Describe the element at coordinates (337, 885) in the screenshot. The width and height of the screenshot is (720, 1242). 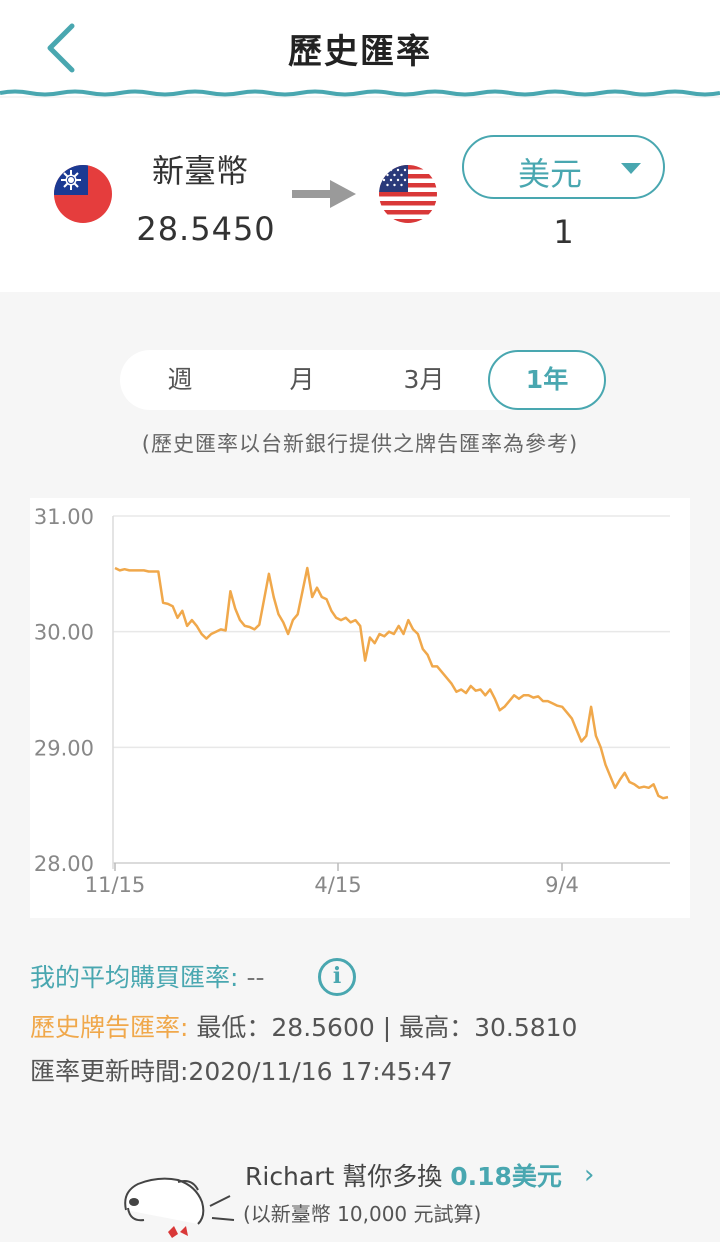
I see `x-tick-label: 4/15` at that location.